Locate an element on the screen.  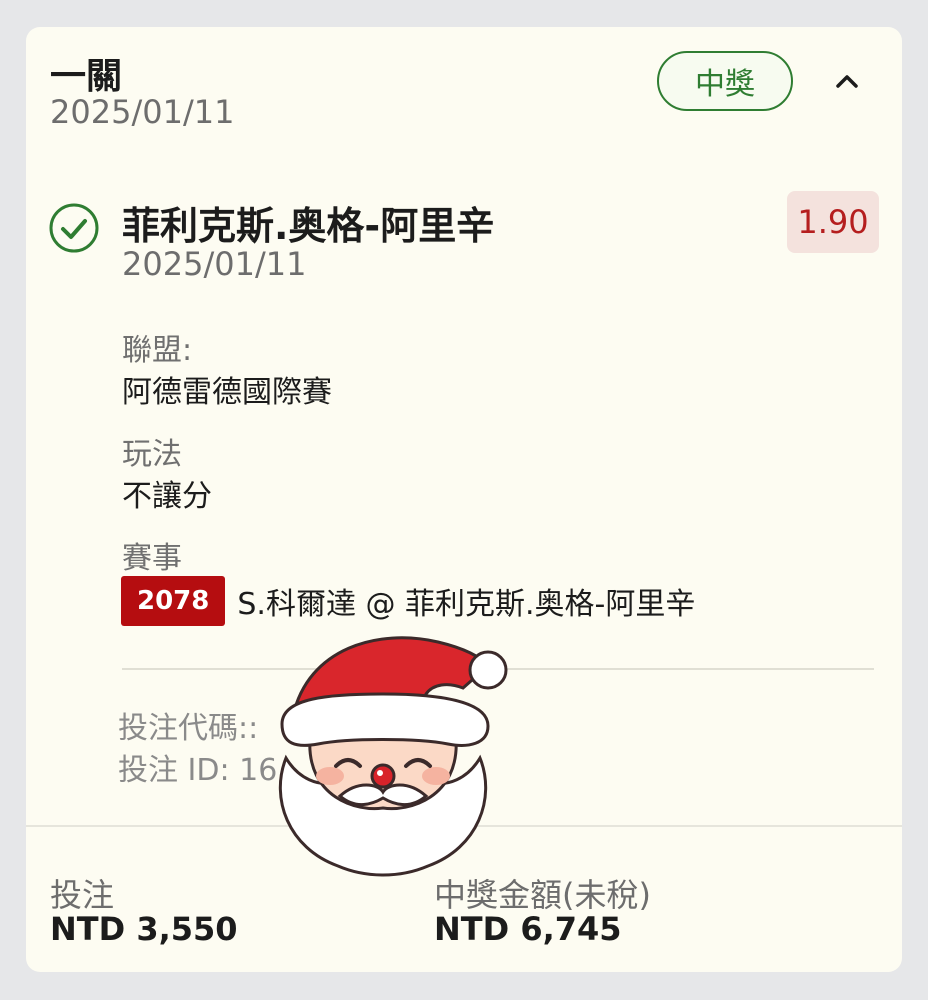
santa-sticker is located at coordinates (393, 756).